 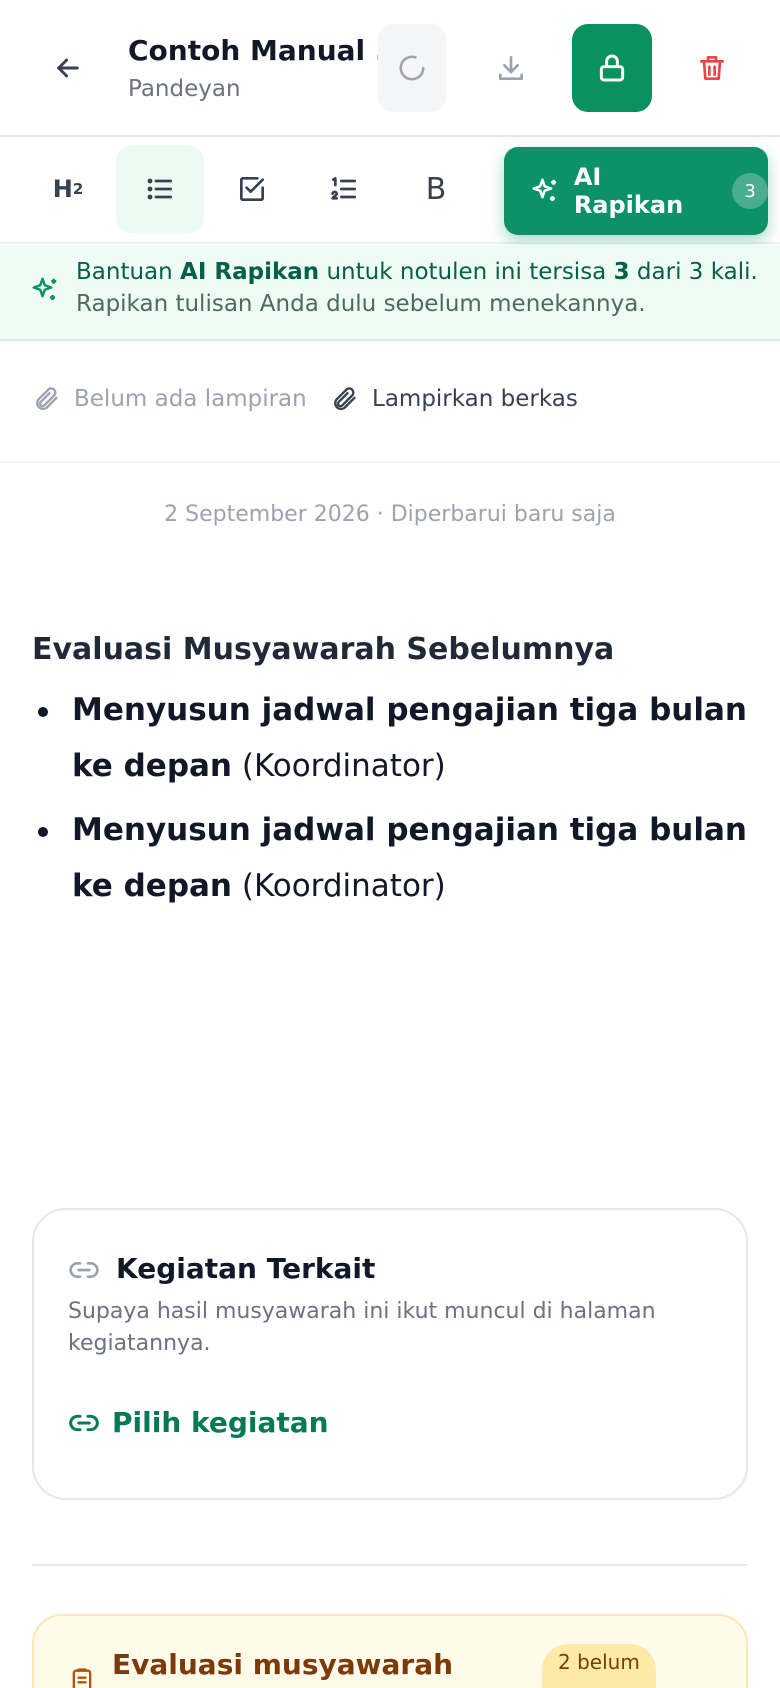 I want to click on attach-file-button: Lampirkan berkas, so click(x=454, y=399).